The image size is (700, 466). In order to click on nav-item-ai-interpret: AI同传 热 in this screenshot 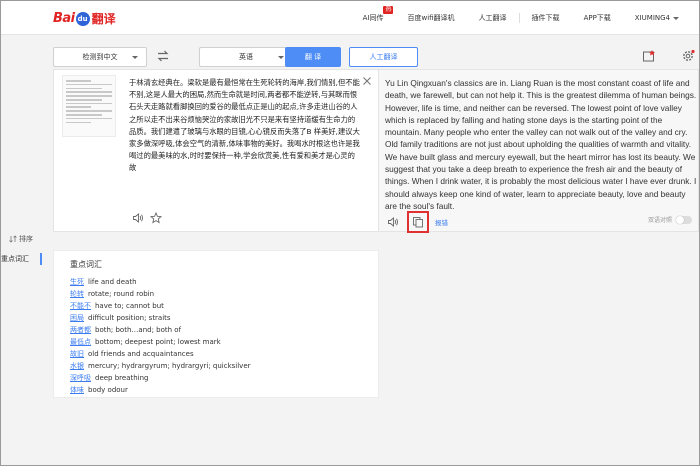, I will do `click(373, 18)`.